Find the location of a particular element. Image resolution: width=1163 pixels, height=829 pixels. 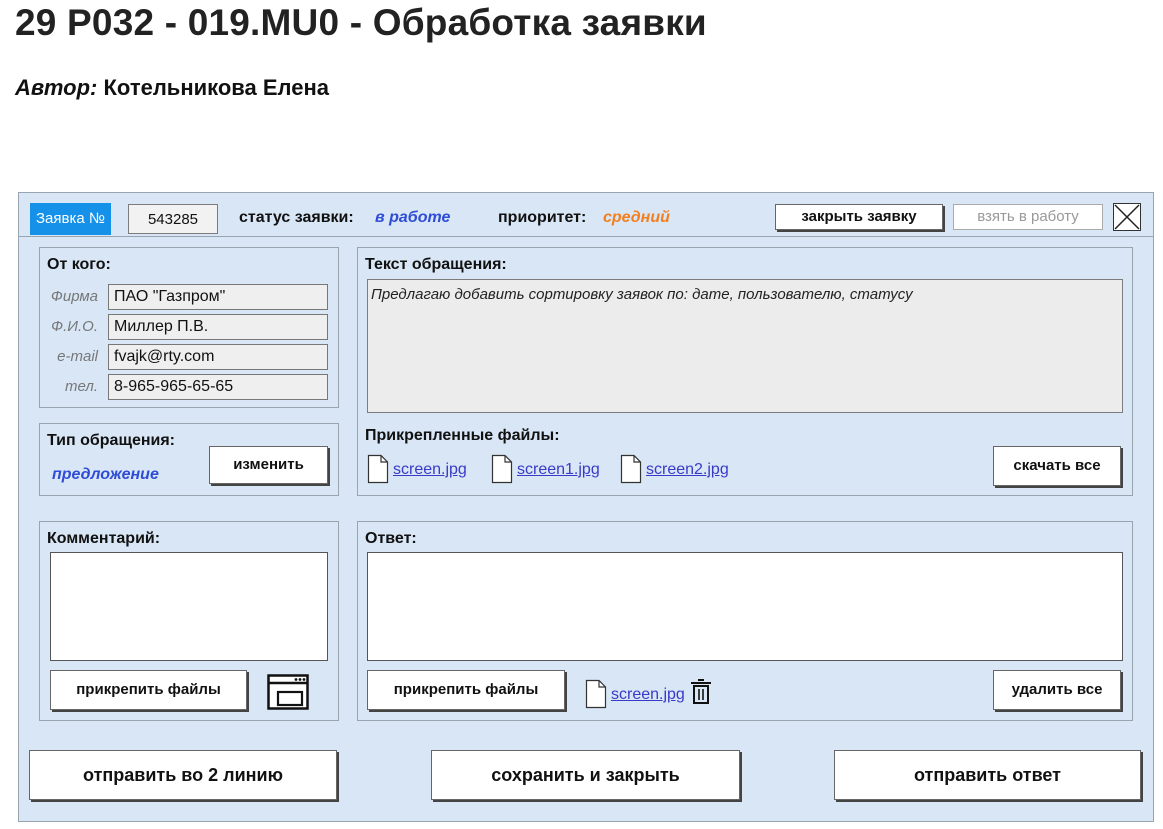

status-label: статус заявки: is located at coordinates (296, 217).